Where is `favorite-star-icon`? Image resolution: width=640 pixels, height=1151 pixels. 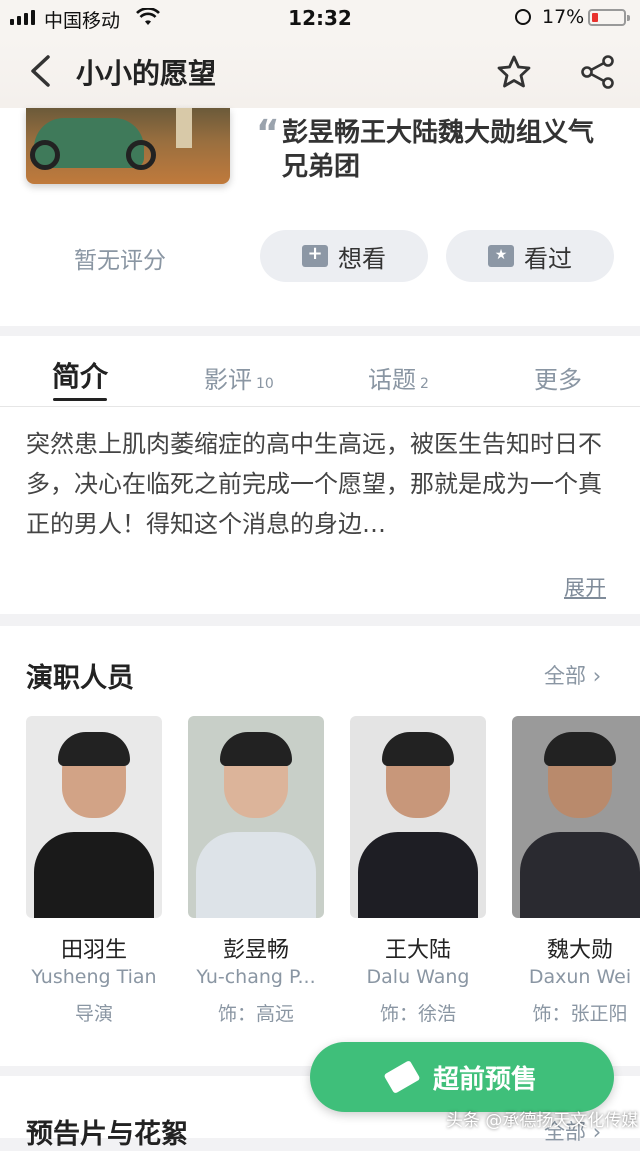
favorite-star-icon is located at coordinates (514, 74).